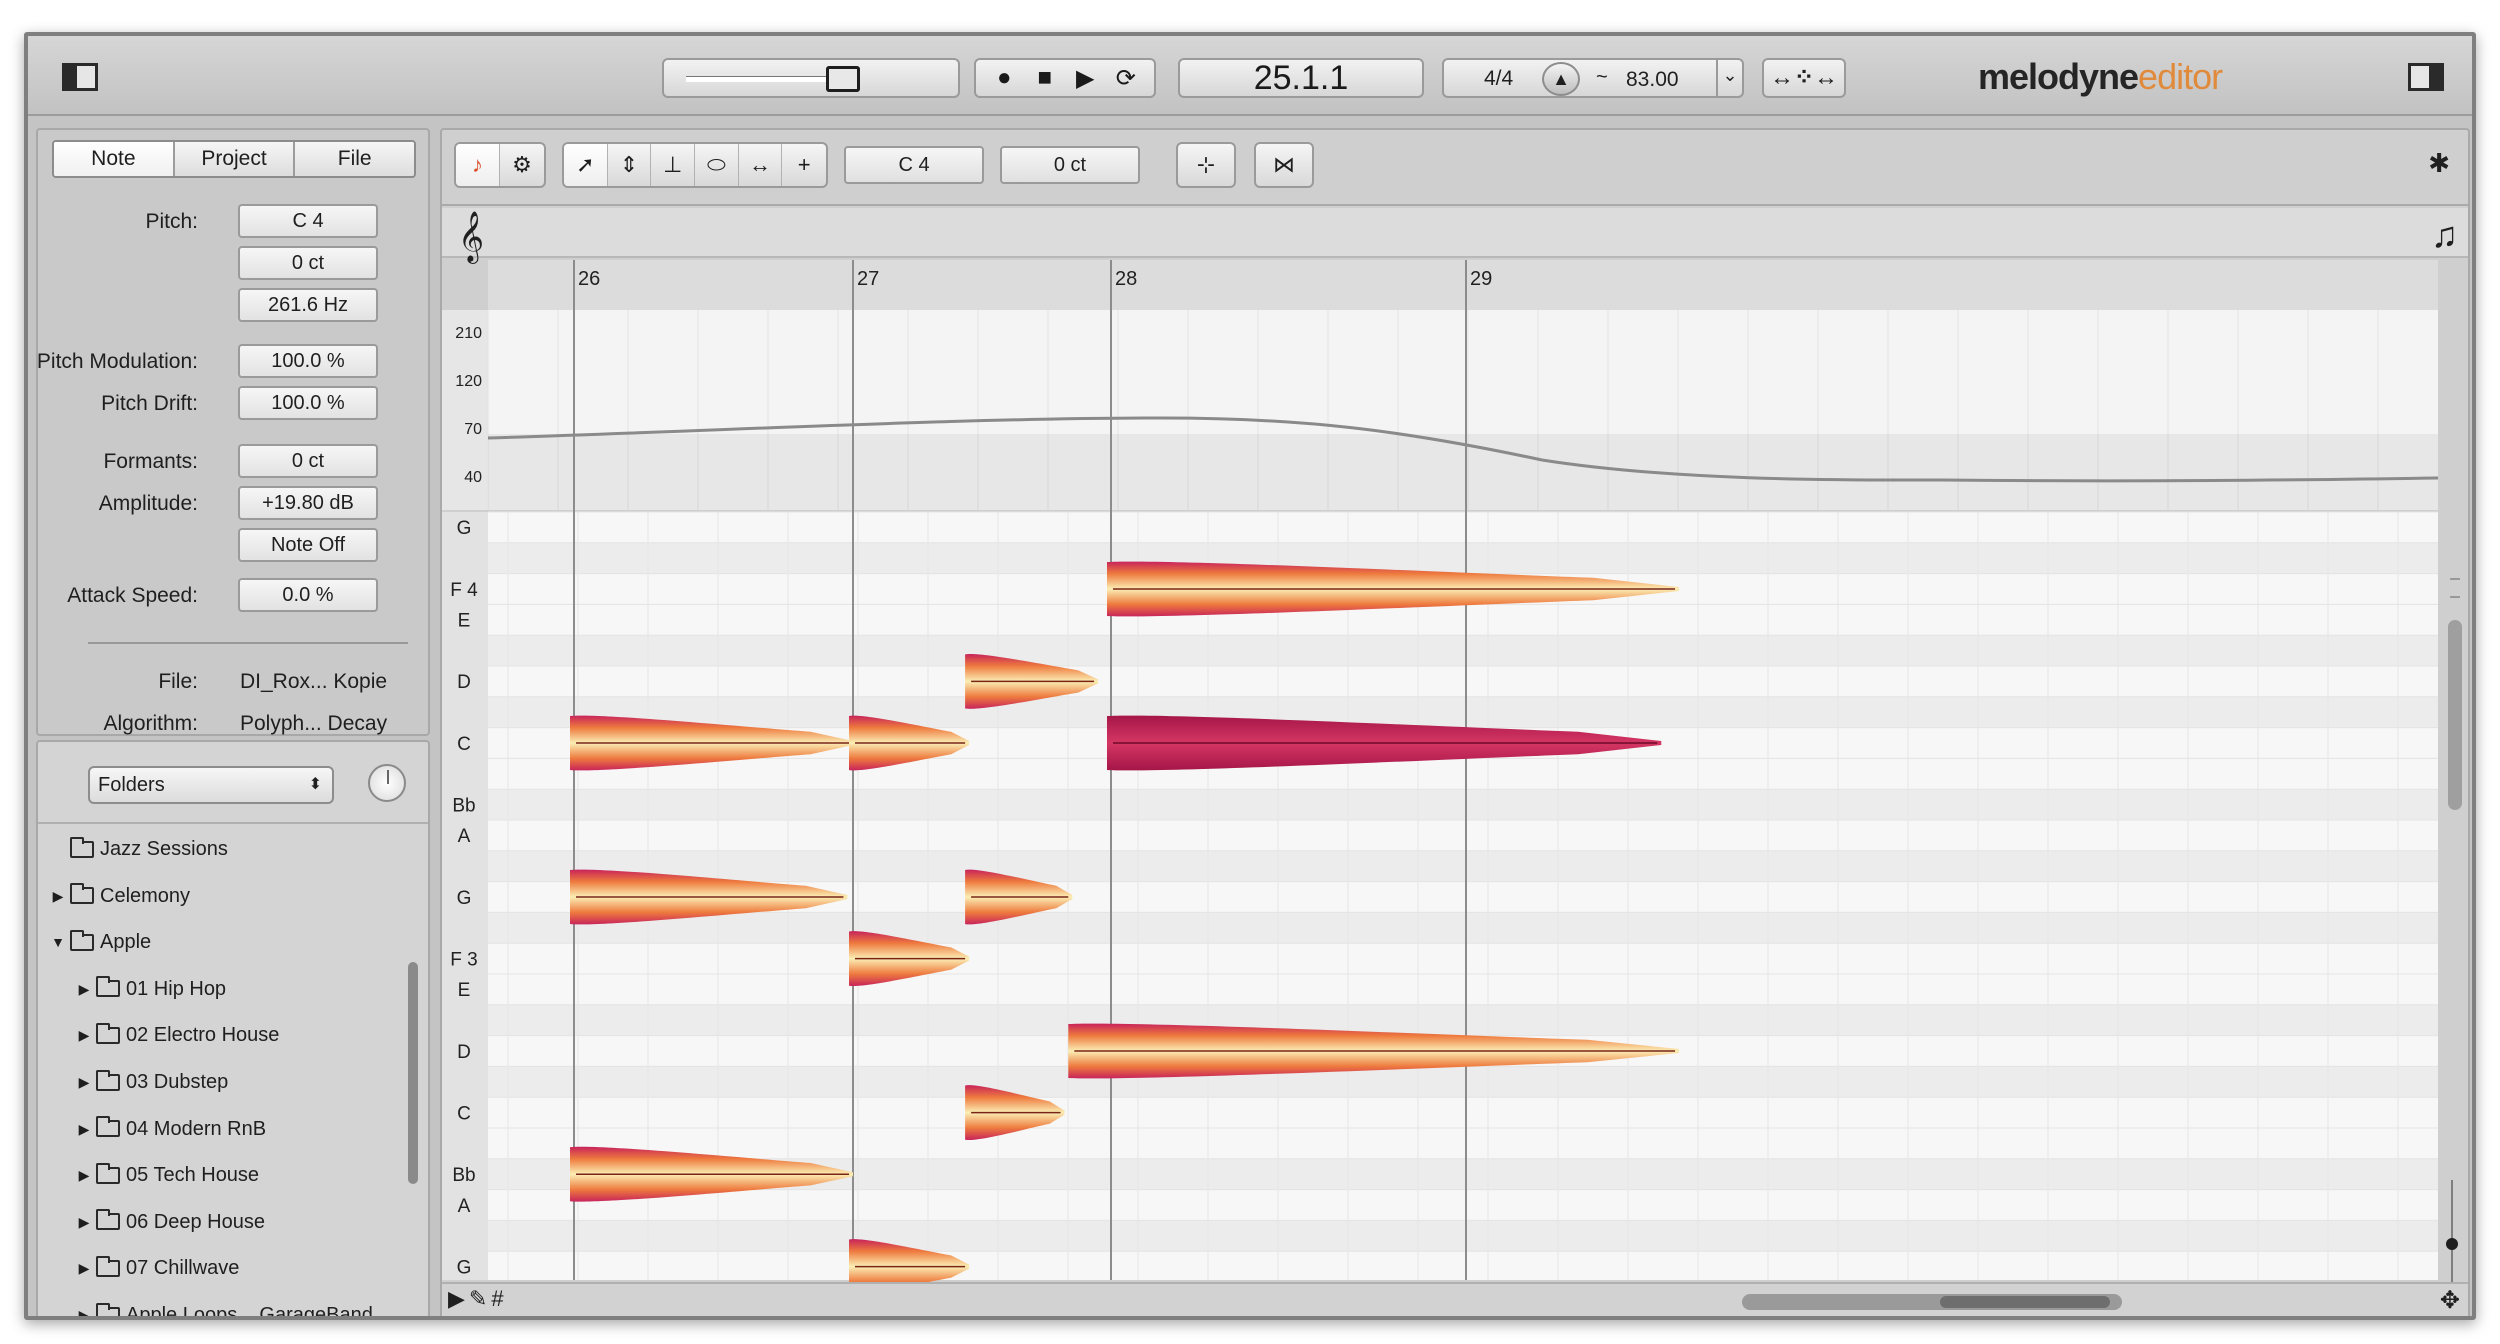 This screenshot has height=1344, width=2500. What do you see at coordinates (1561, 79) in the screenshot?
I see `metronome-icon: ▲` at bounding box center [1561, 79].